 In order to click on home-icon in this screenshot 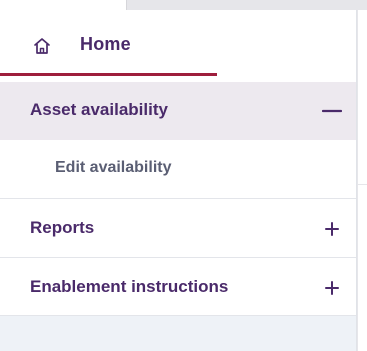, I will do `click(42, 46)`.